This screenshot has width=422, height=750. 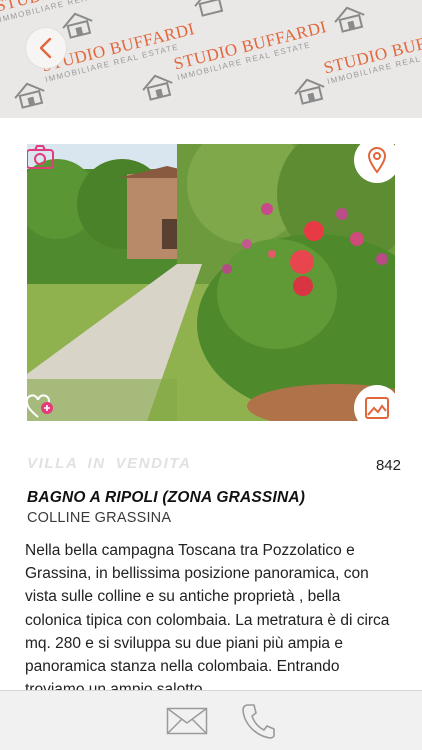 What do you see at coordinates (388, 465) in the screenshot?
I see `listing-reference: 842` at bounding box center [388, 465].